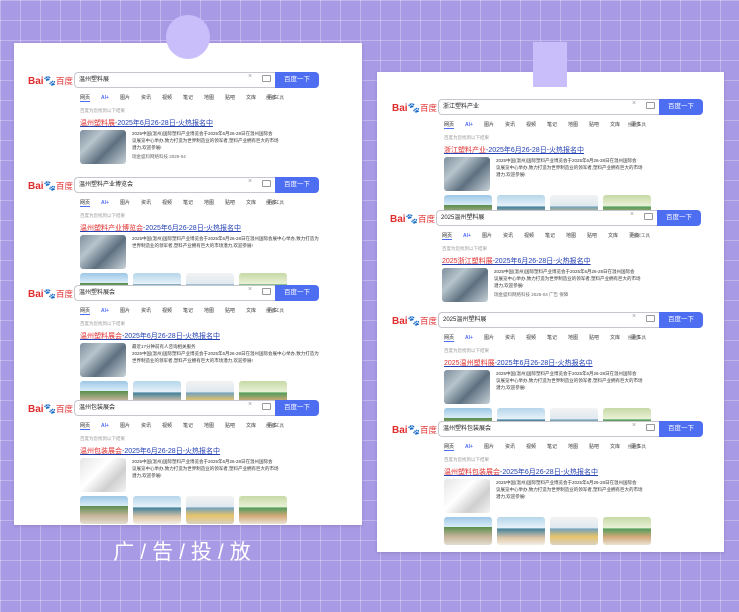  I want to click on result-title-link: 温州塑料产业博览会-2025年6月26-28日-火热报名中, so click(160, 228).